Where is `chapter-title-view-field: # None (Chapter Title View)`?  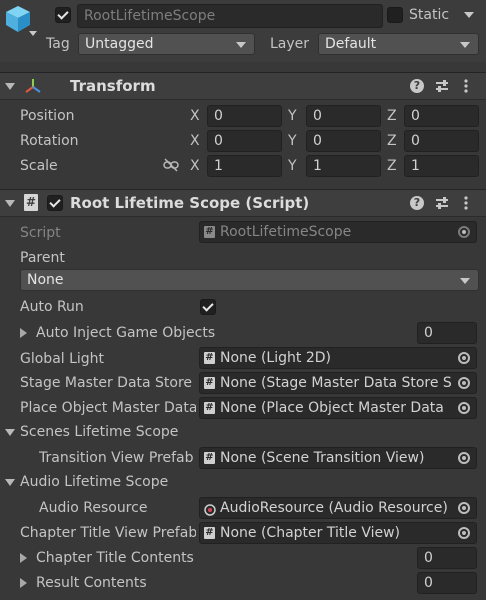
chapter-title-view-field: # None (Chapter Title View) is located at coordinates (338, 533).